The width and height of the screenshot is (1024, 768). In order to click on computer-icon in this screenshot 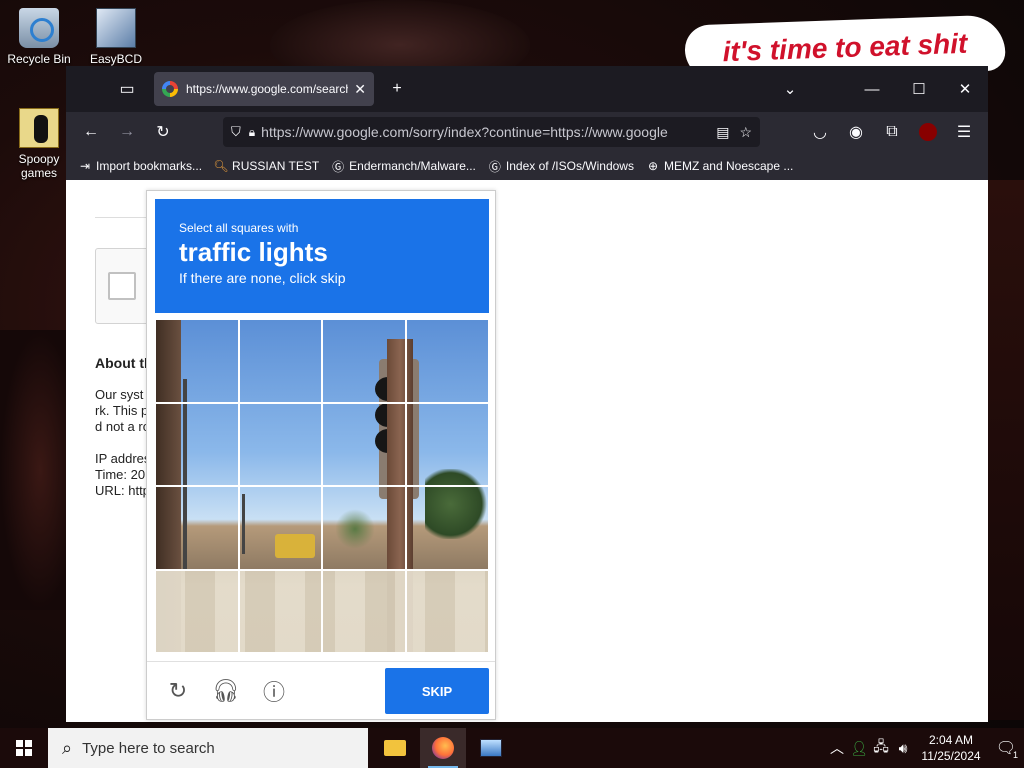, I will do `click(491, 748)`.